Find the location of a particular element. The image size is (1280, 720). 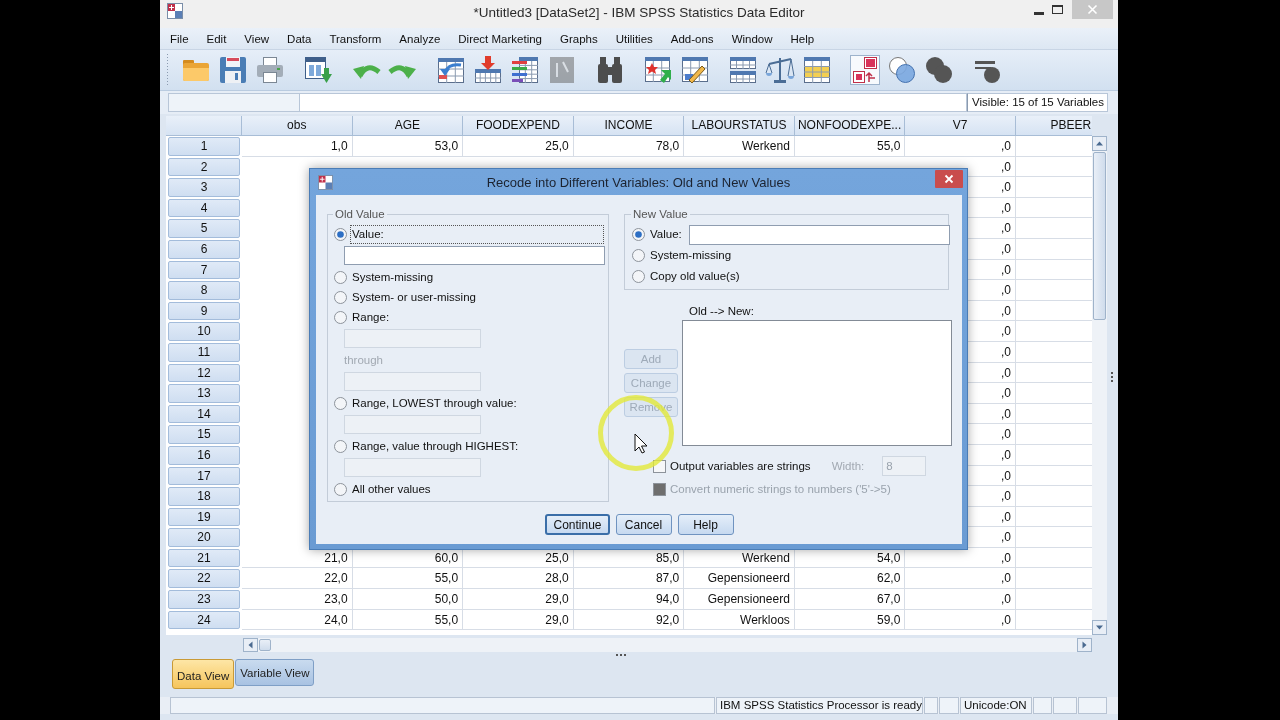

table-down-arrow-icon is located at coordinates (488, 70).